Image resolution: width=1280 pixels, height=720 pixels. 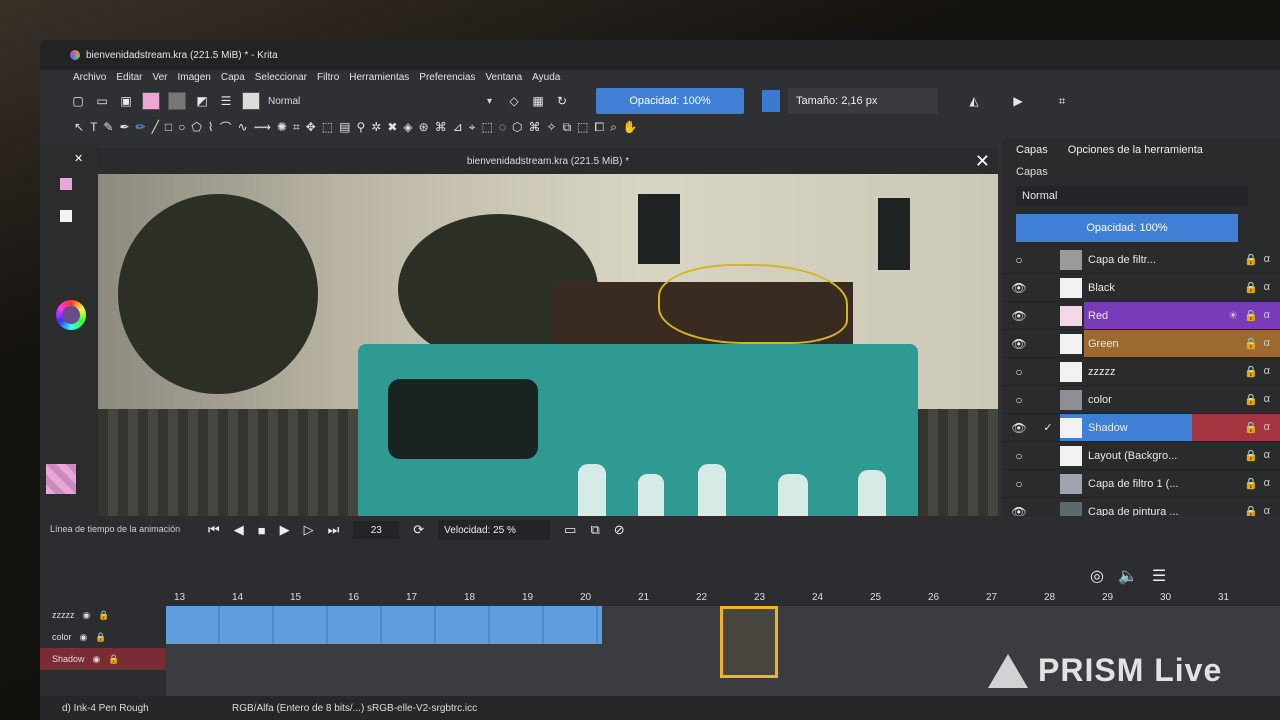 I want to click on stop-icon: ■, so click(x=262, y=530).